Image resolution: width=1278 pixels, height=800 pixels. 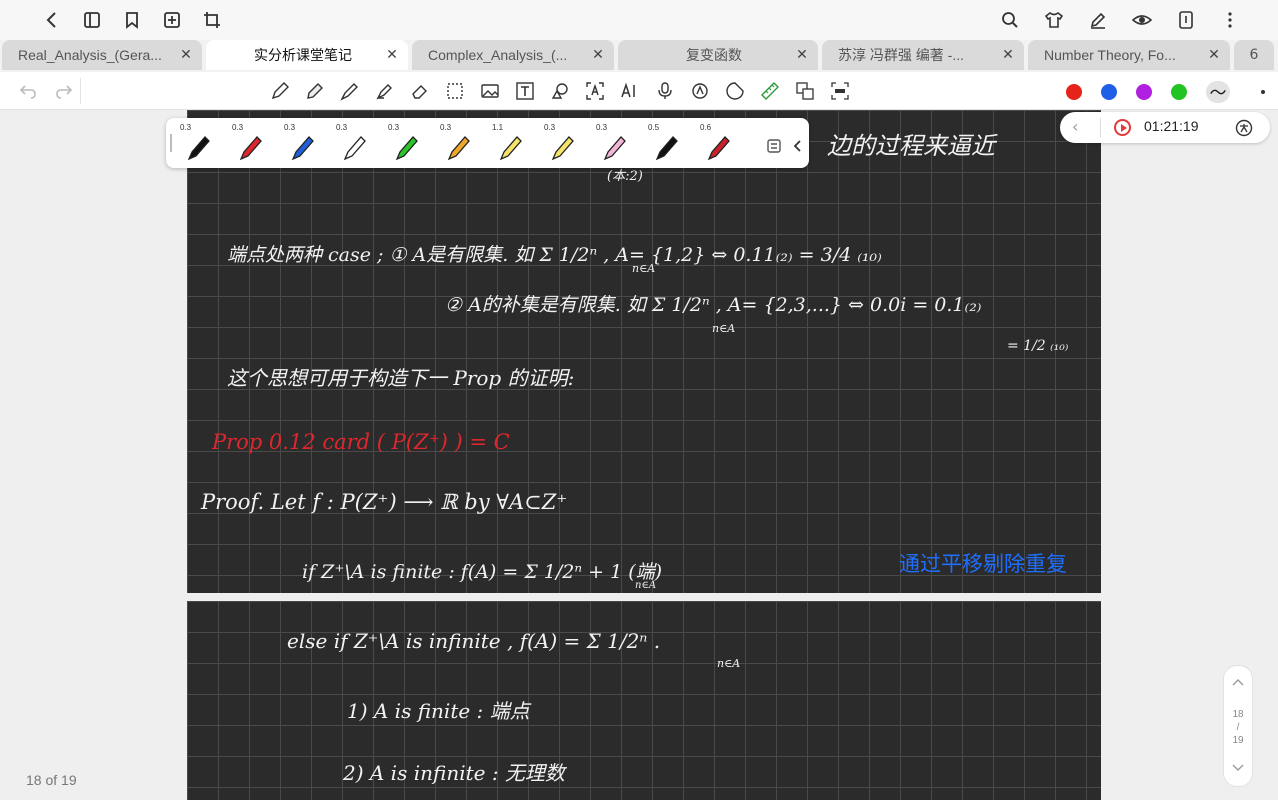 I want to click on recording-divider, so click(x=1100, y=127).